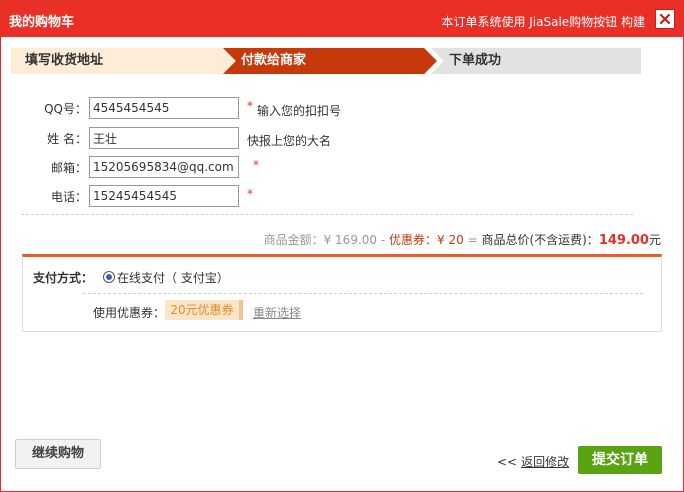 The width and height of the screenshot is (684, 492). I want to click on step-address: 填写收货地址, so click(122, 61).